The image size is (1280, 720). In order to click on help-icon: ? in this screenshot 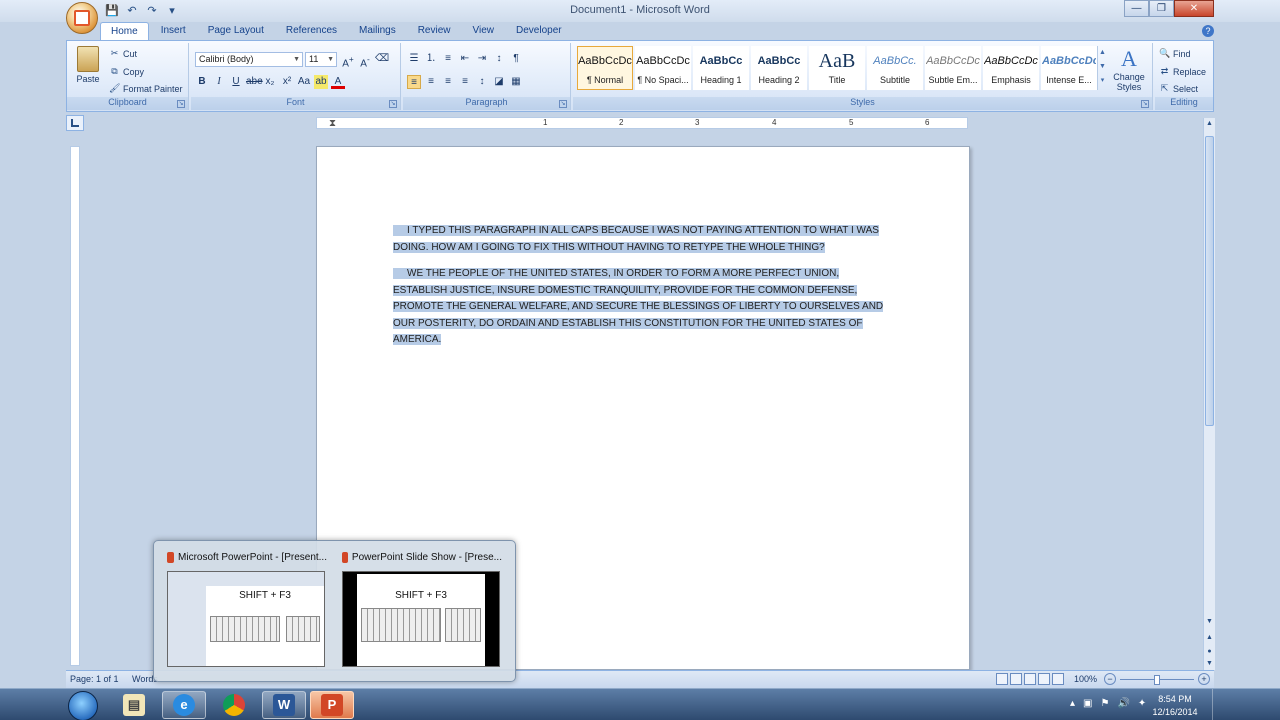, I will do `click(1208, 31)`.